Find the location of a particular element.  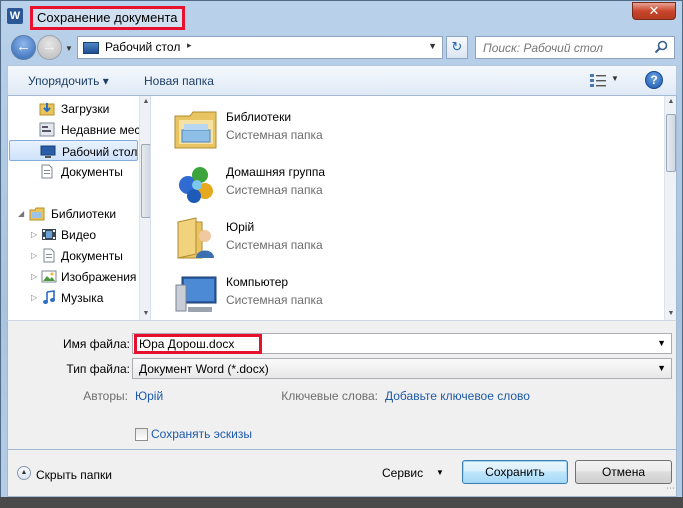

filetype-dropdown-icon: ▼ is located at coordinates (661, 368).